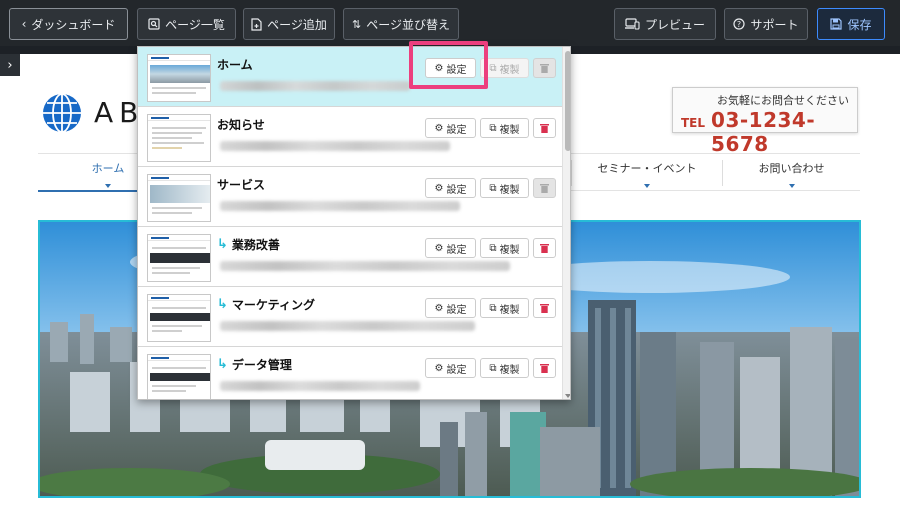  I want to click on tel-number: 03-1234-5678, so click(763, 132).